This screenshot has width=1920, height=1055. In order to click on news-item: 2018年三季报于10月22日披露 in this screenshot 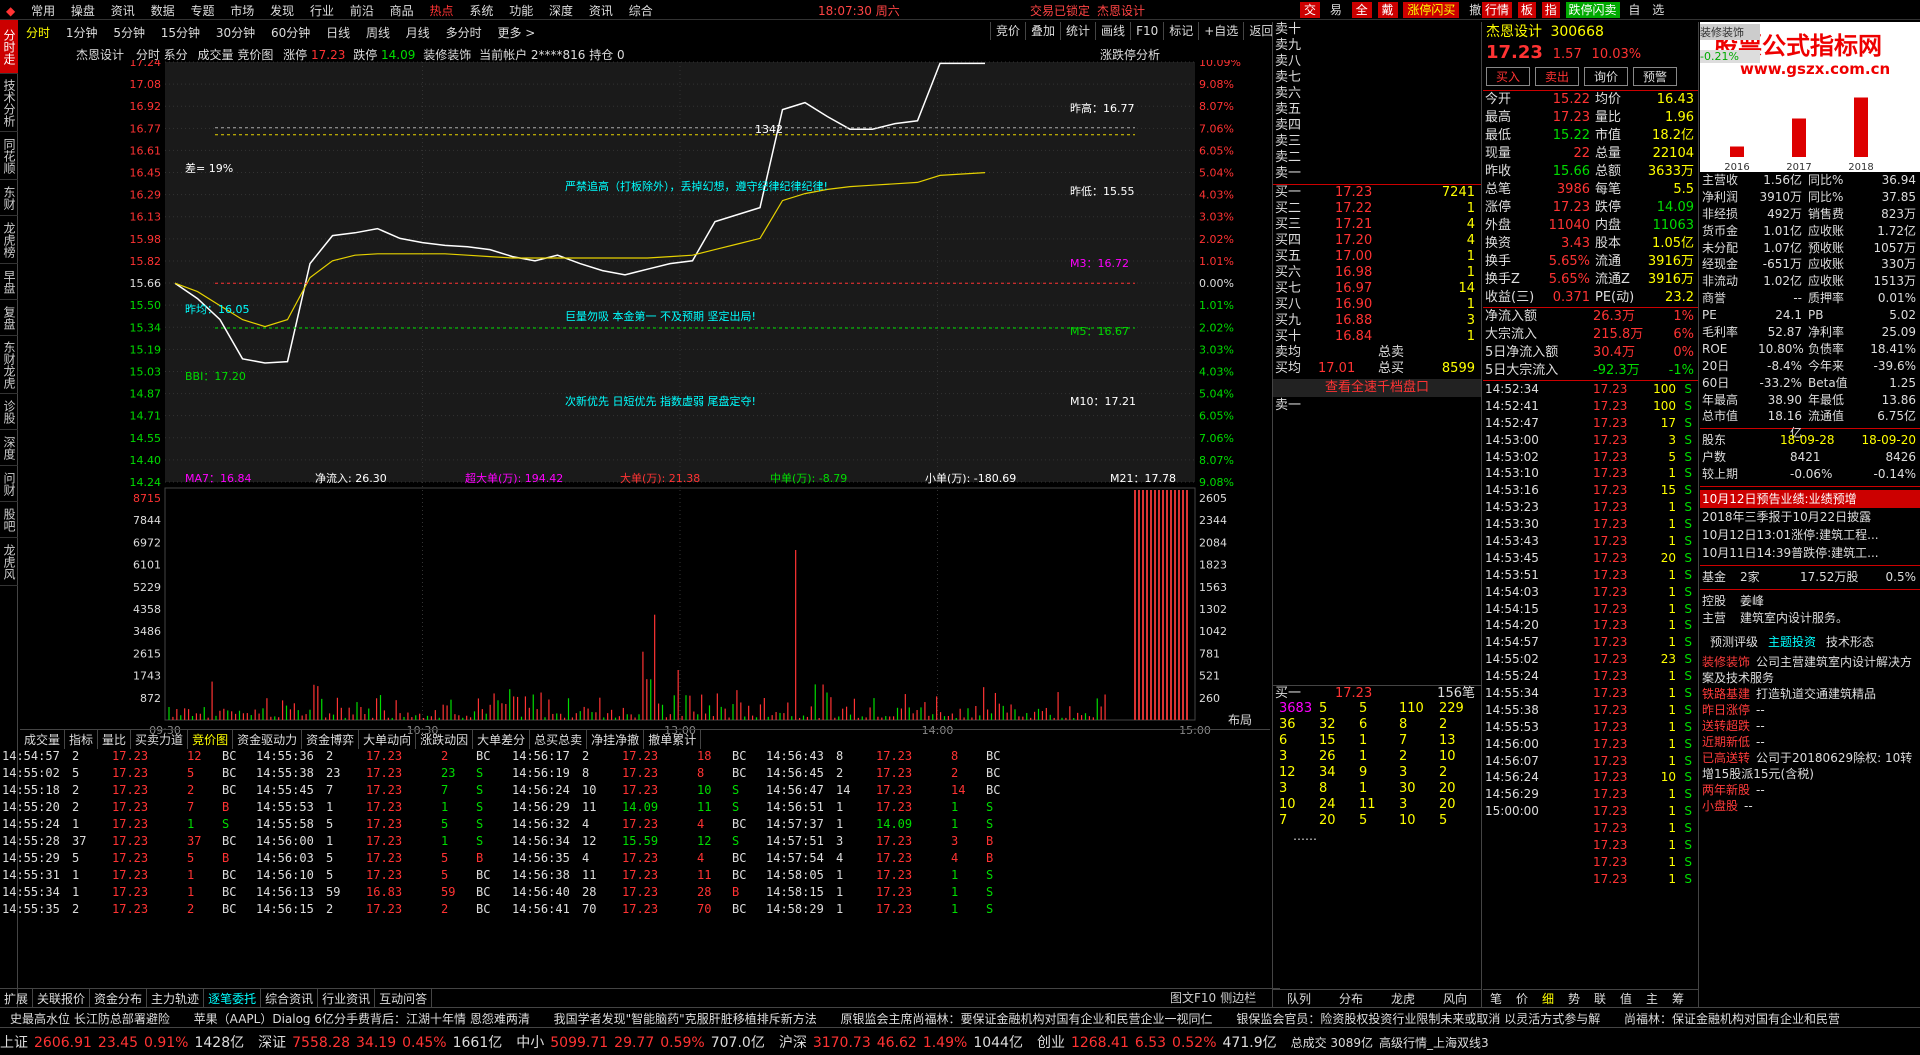, I will do `click(1810, 517)`.